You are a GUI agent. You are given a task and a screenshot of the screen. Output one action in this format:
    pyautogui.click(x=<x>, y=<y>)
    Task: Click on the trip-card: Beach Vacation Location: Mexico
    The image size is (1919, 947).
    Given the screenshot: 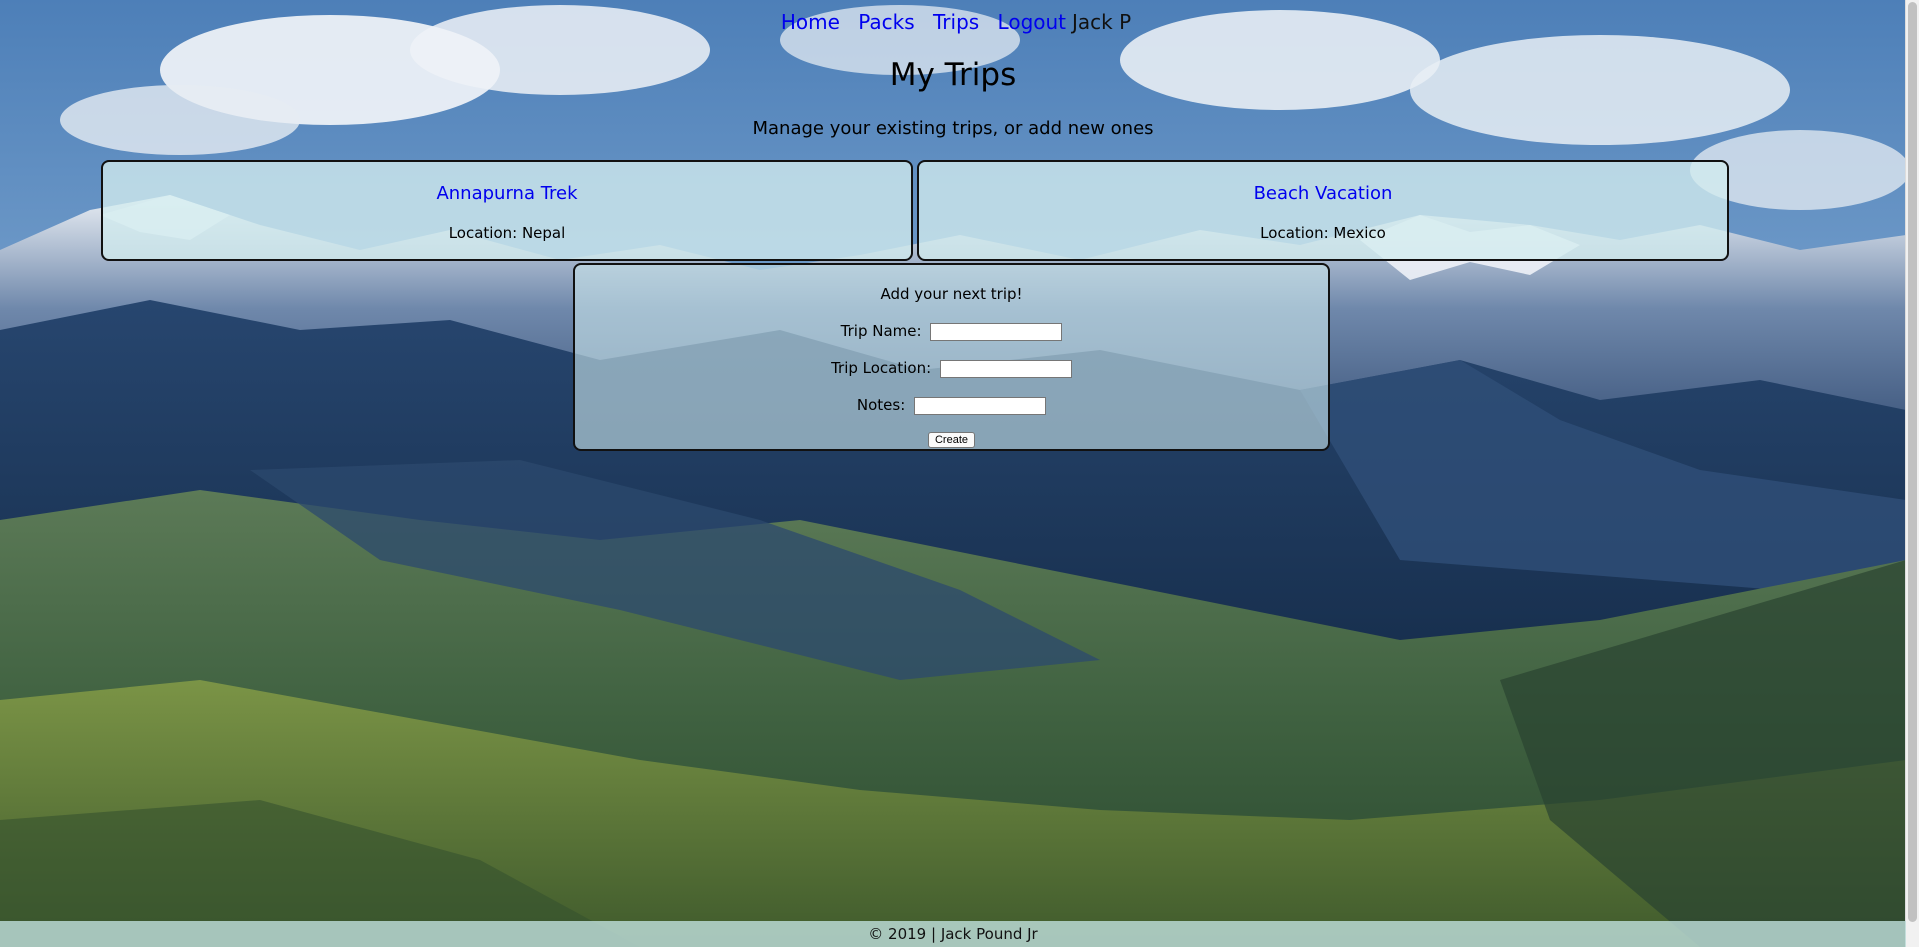 What is the action you would take?
    pyautogui.click(x=1323, y=210)
    